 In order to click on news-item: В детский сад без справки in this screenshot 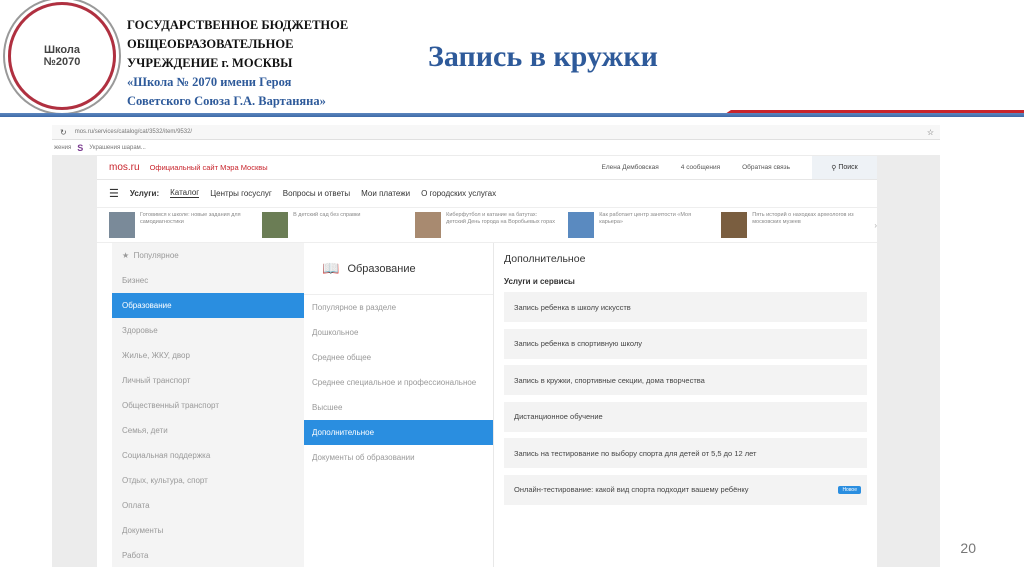, I will do `click(332, 225)`.